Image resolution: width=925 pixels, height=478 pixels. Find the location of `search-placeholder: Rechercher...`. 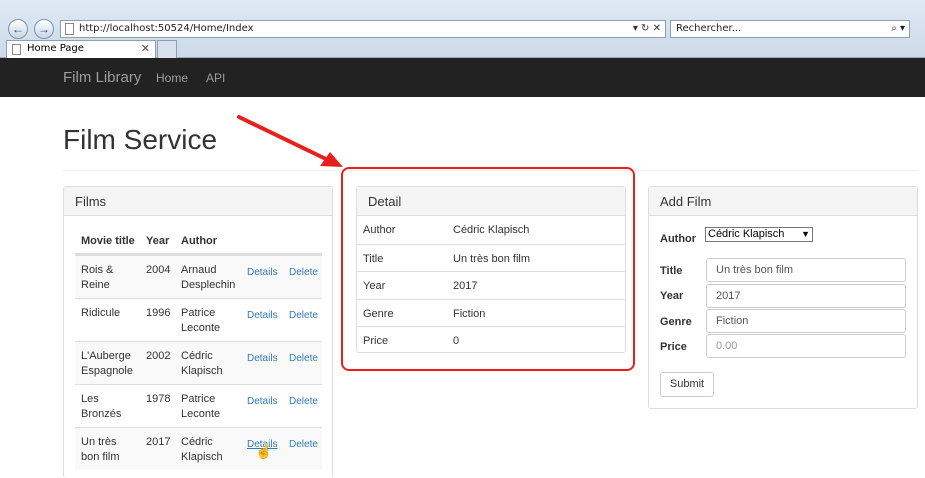

search-placeholder: Rechercher... is located at coordinates (709, 28).